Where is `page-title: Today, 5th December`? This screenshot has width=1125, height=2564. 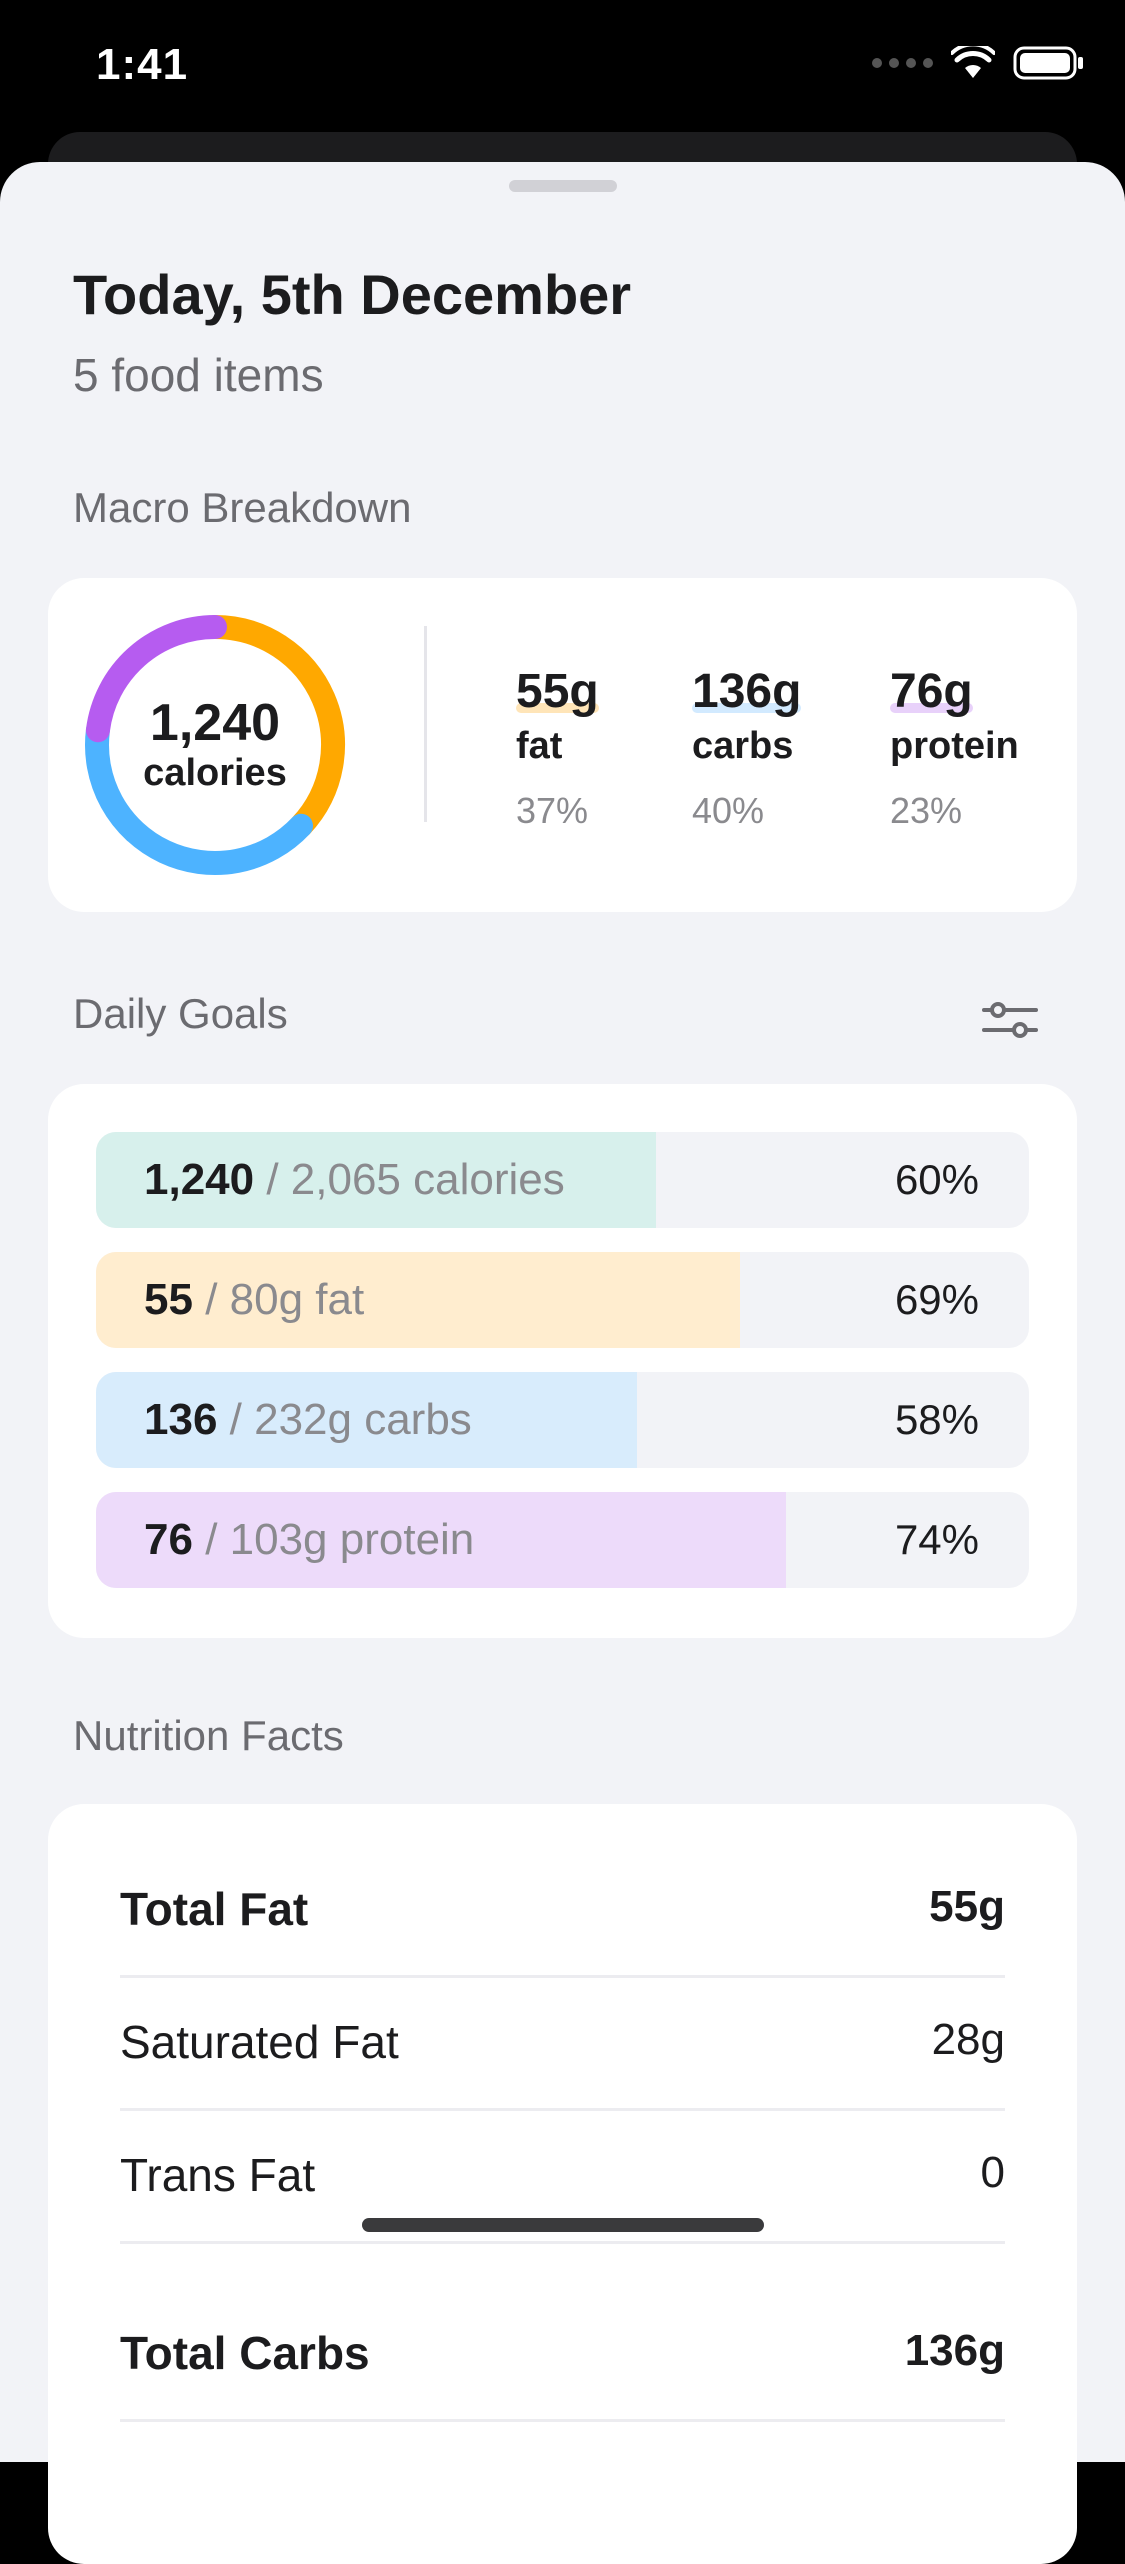
page-title: Today, 5th December is located at coordinates (352, 294).